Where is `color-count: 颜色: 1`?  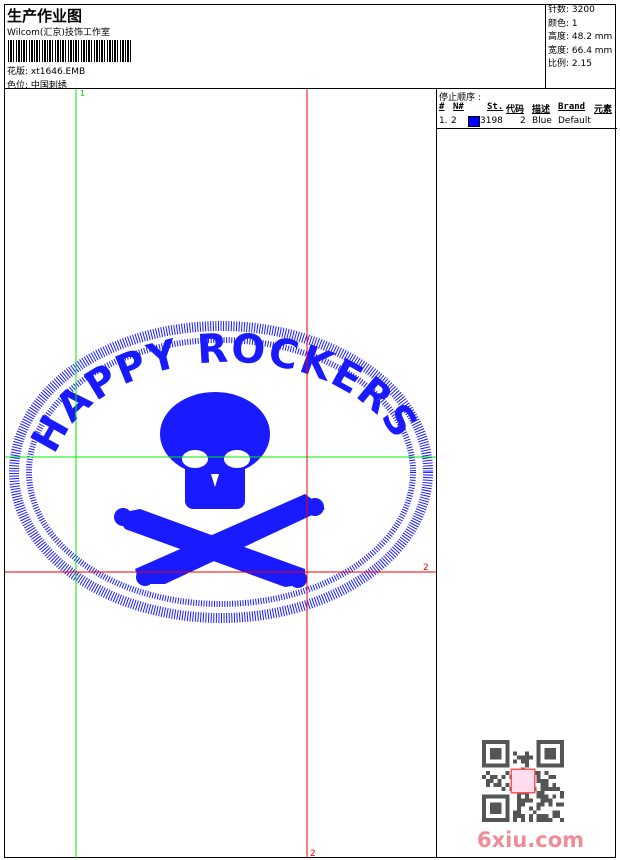 color-count: 颜色: 1 is located at coordinates (563, 23).